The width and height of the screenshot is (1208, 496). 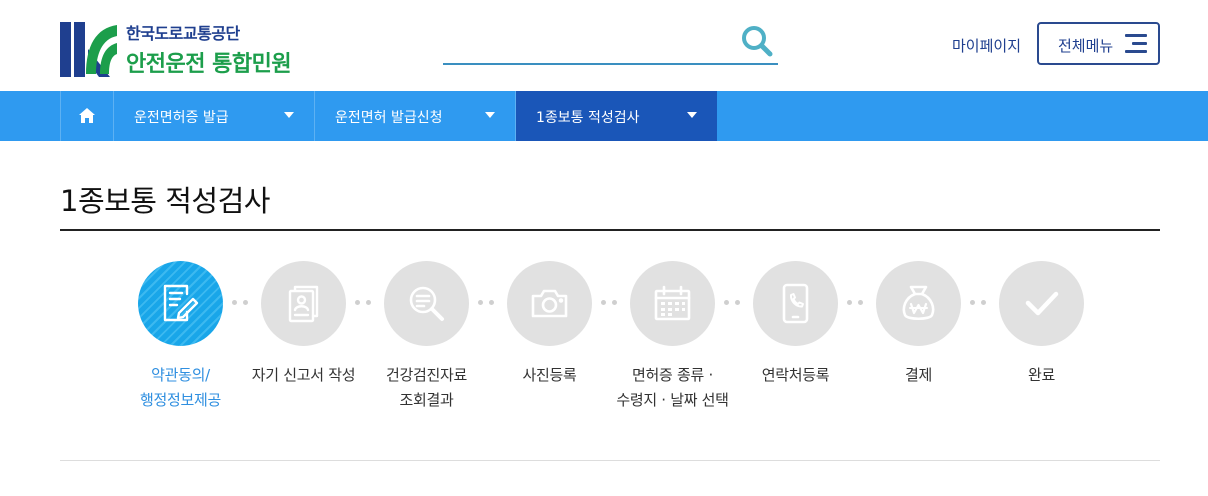 I want to click on nav-home-button, so click(x=87, y=116).